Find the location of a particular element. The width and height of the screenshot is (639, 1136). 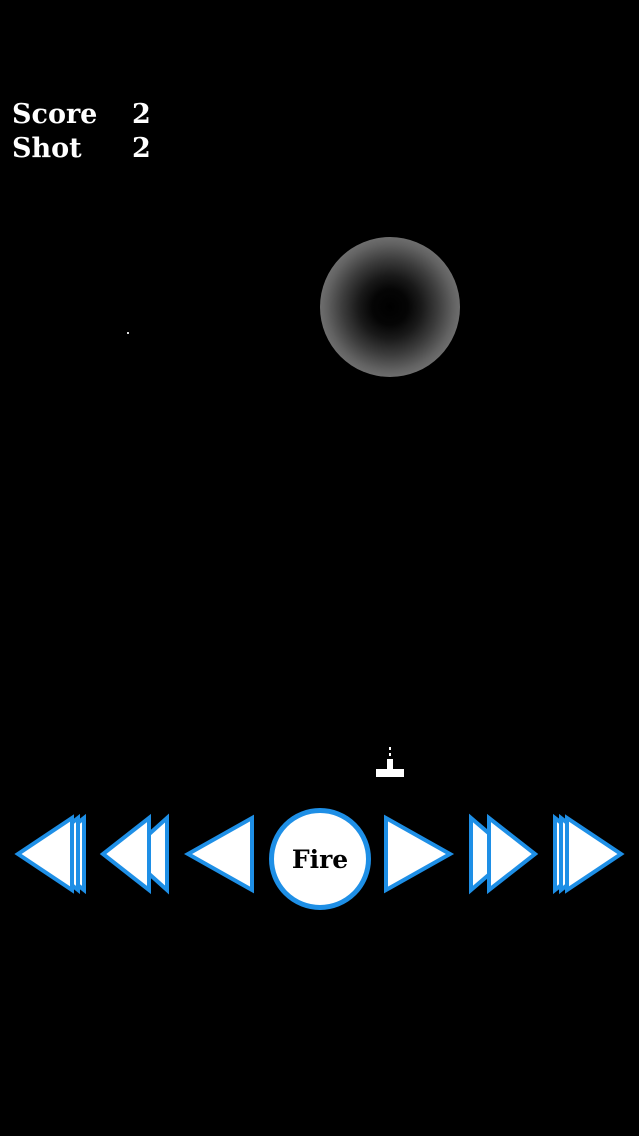

left-icon is located at coordinates (219, 854).